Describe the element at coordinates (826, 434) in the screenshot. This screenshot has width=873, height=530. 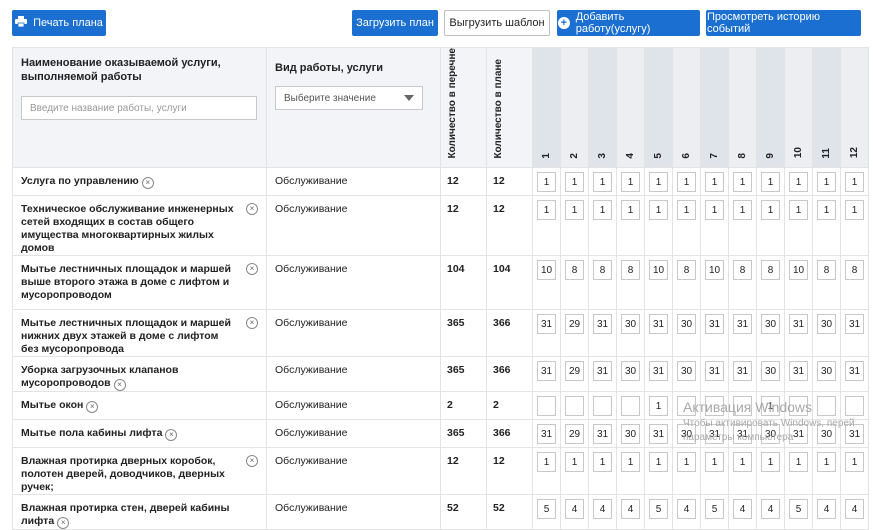
I see `month-input-11: 30` at that location.